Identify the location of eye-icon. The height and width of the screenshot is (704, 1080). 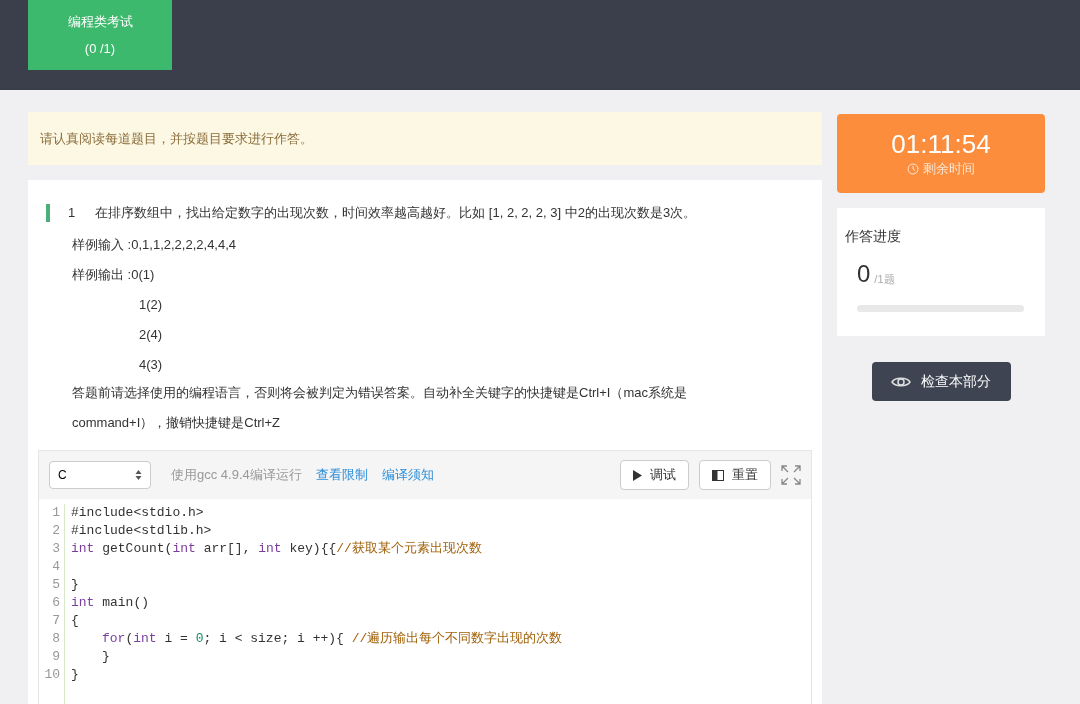
(901, 381).